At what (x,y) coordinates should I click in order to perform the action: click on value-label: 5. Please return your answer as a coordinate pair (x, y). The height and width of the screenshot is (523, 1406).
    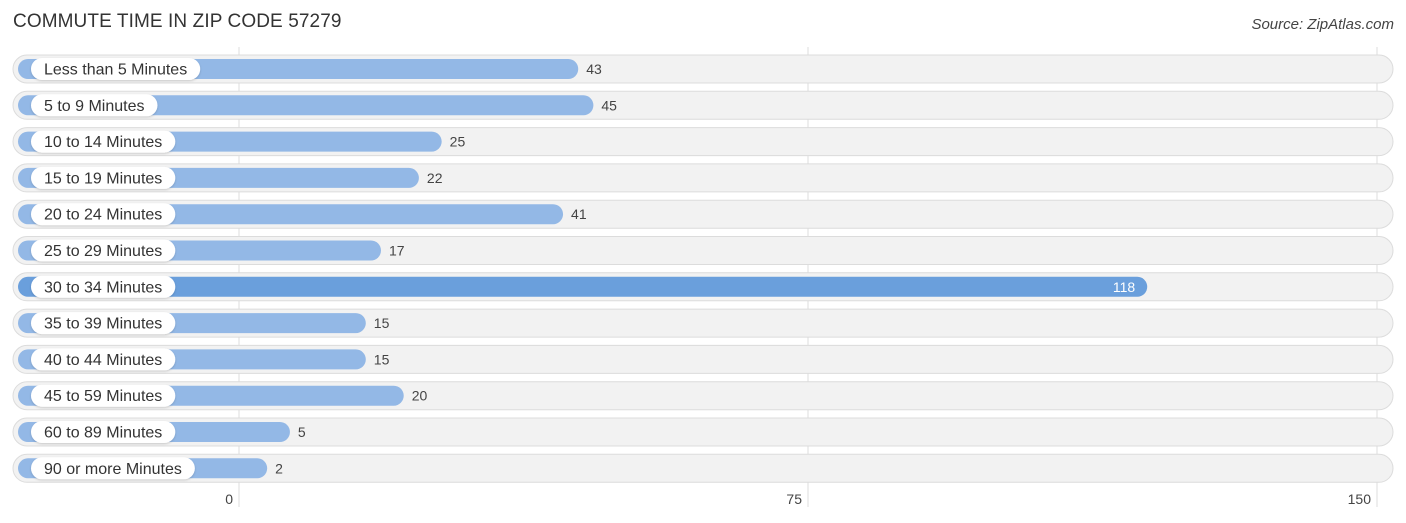
    Looking at the image, I should click on (302, 432).